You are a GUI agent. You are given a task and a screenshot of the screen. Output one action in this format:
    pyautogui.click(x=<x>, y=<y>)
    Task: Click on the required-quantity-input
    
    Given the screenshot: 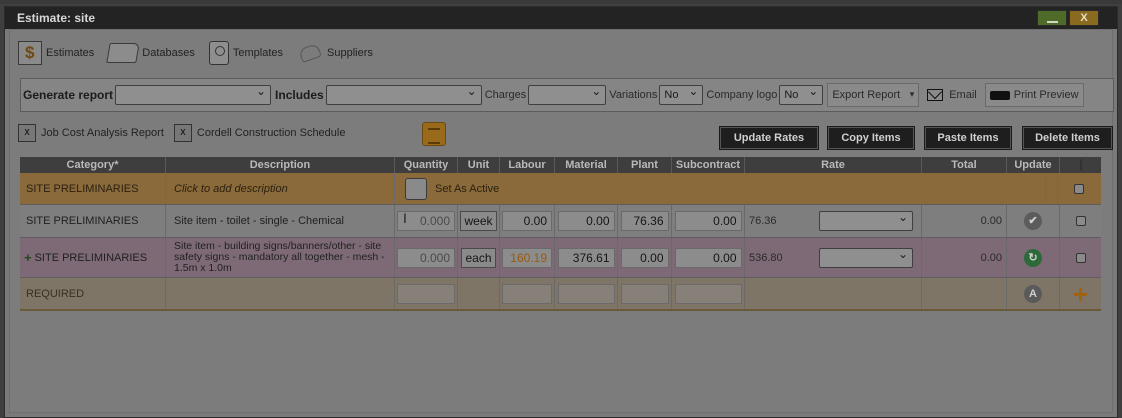 What is the action you would take?
    pyautogui.click(x=426, y=293)
    